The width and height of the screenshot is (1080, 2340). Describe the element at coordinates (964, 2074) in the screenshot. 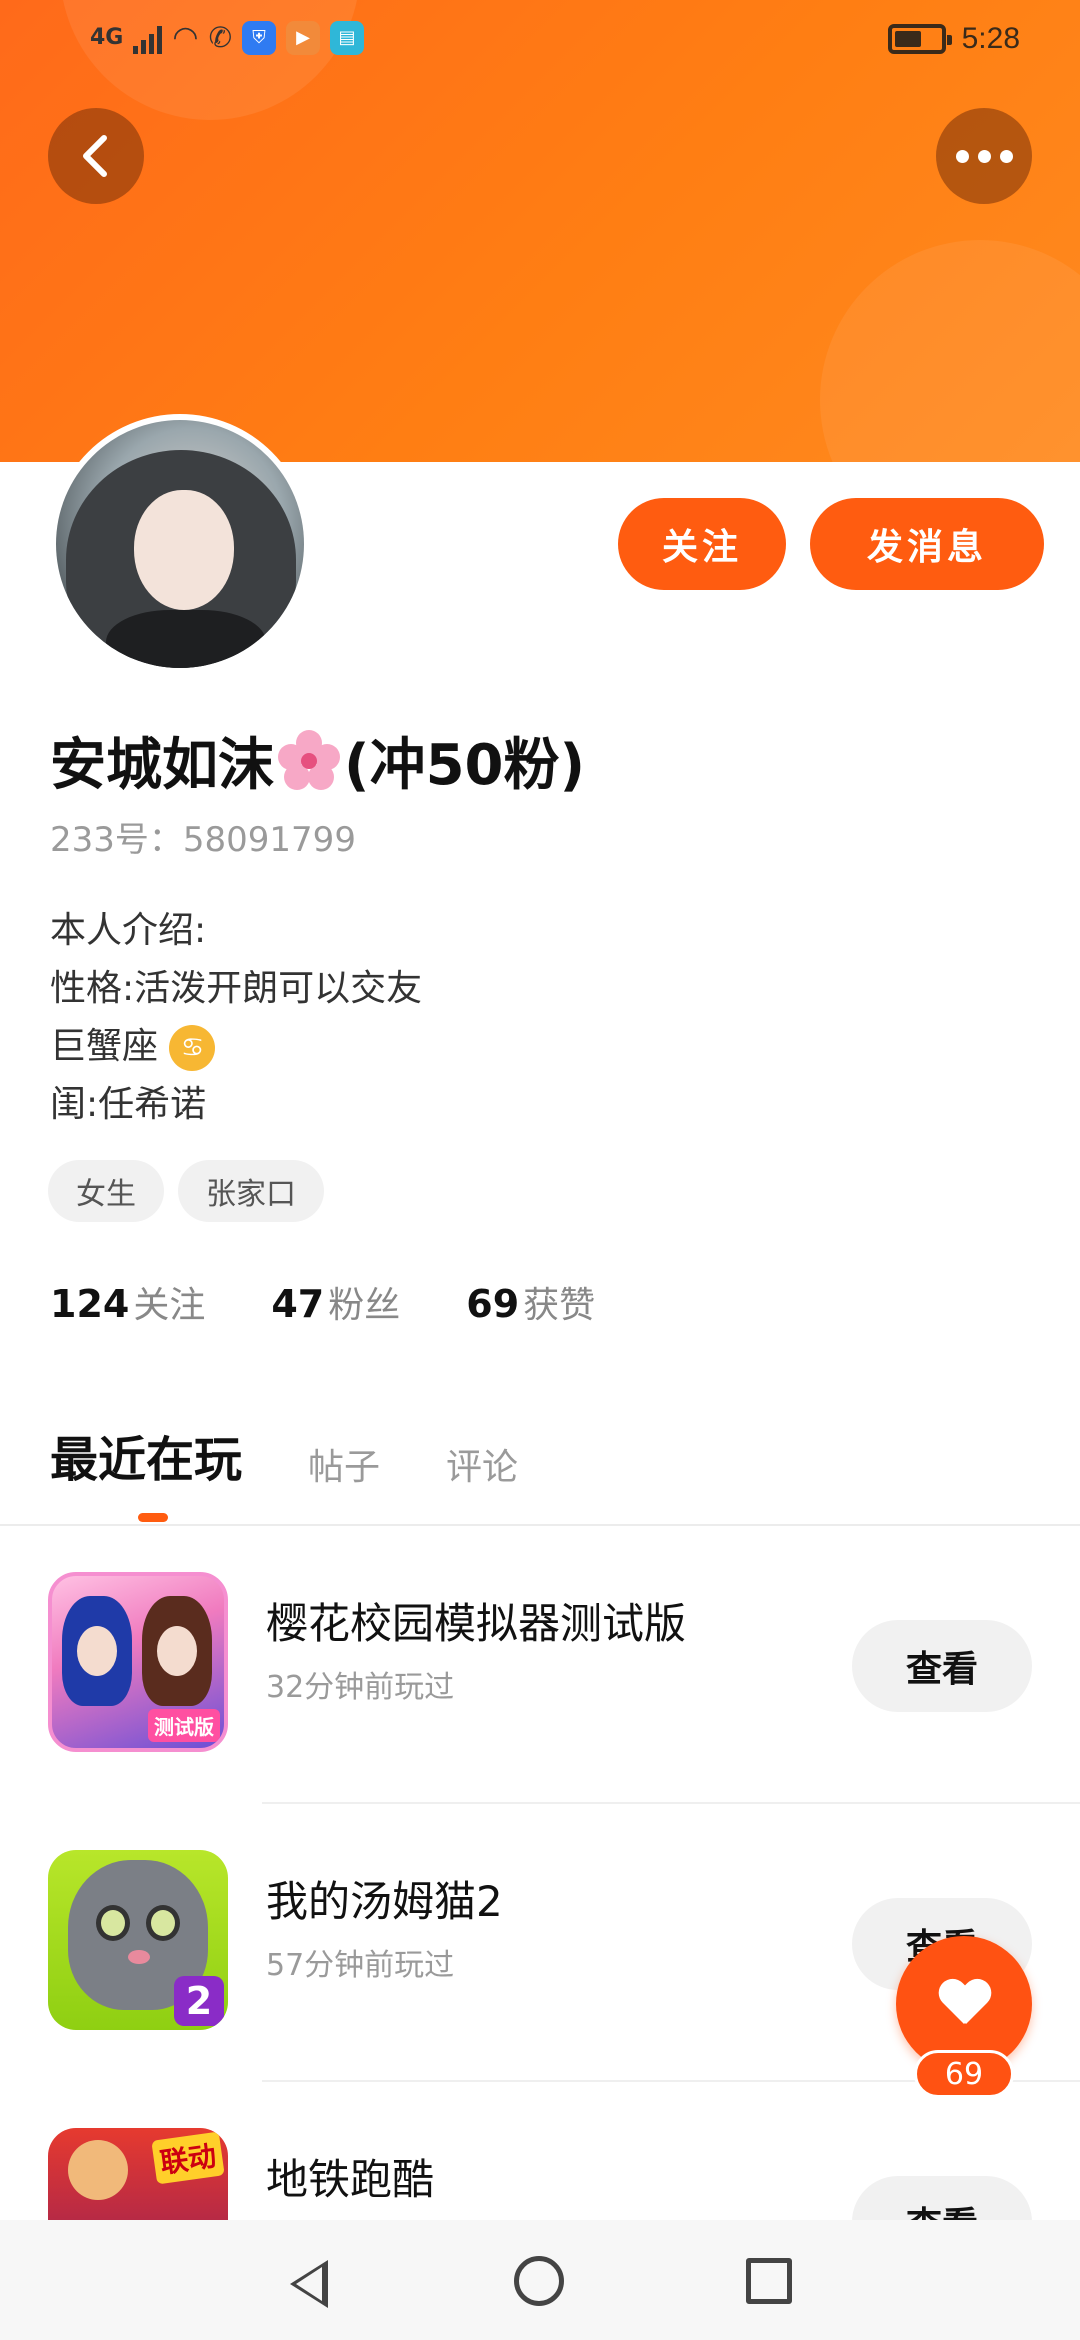

I see `like-count-badge: 69` at that location.